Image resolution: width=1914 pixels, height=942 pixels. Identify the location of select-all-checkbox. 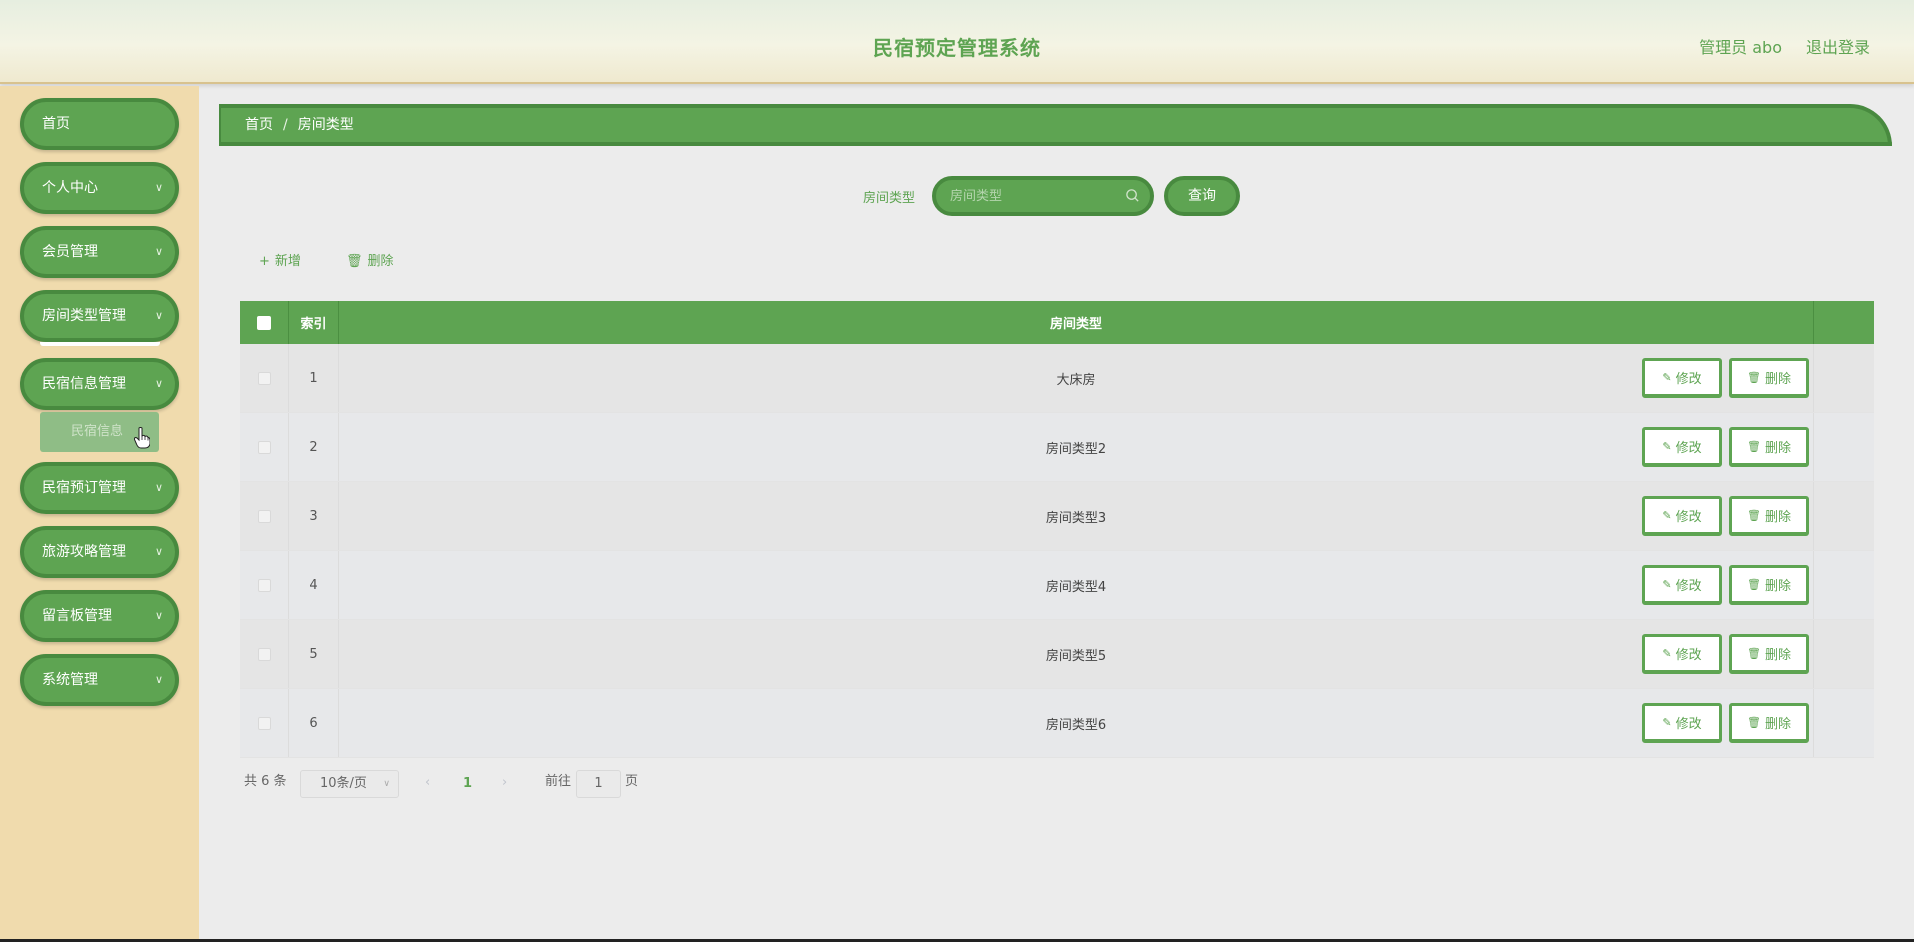
(264, 322).